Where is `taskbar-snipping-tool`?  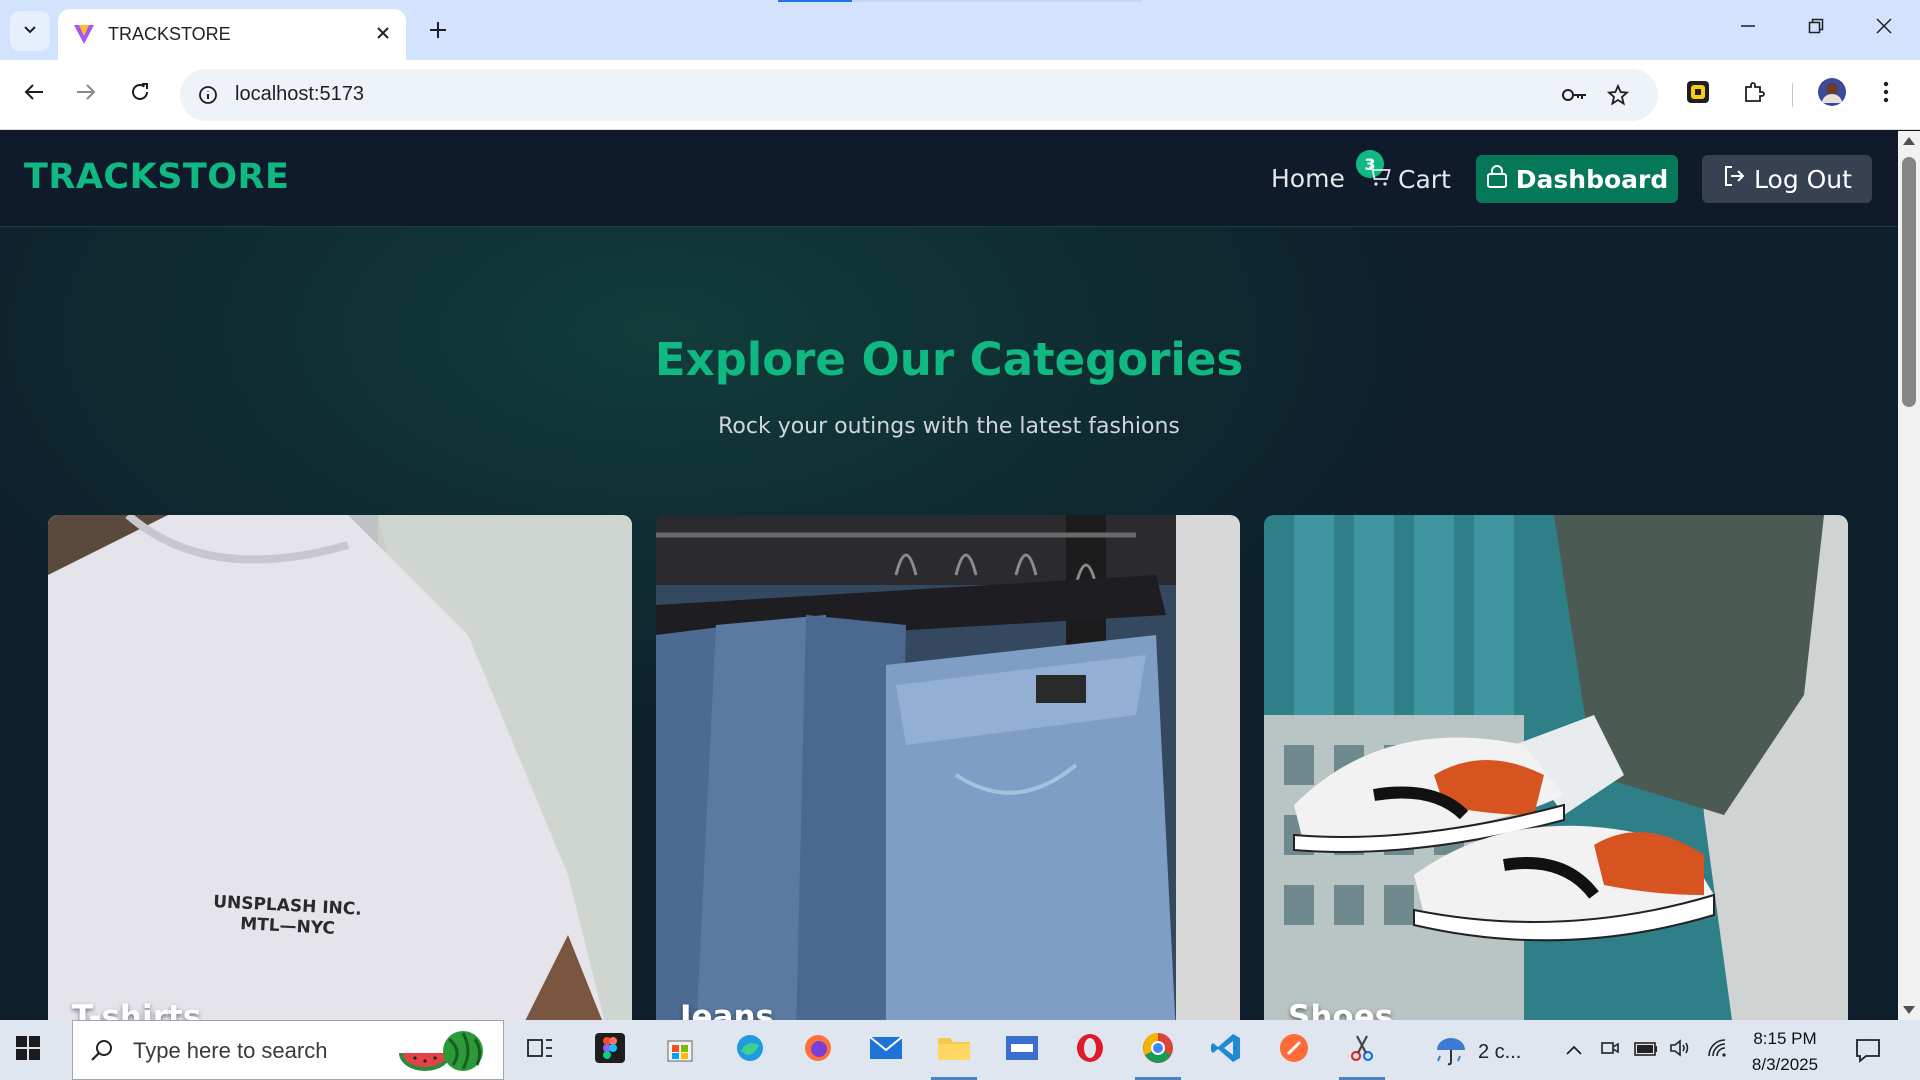 taskbar-snipping-tool is located at coordinates (1362, 1050).